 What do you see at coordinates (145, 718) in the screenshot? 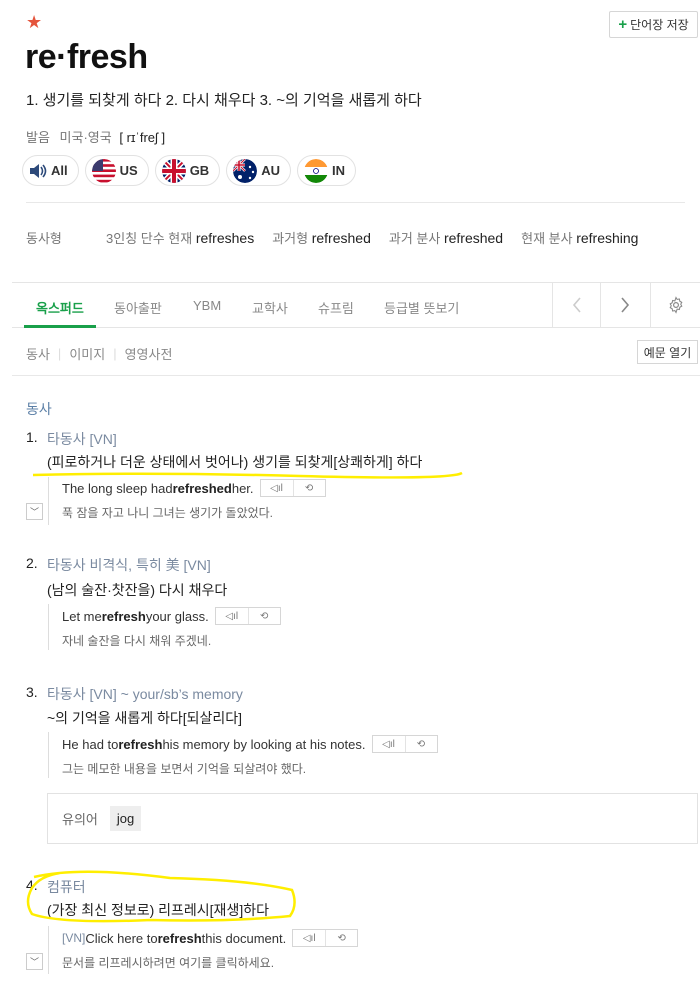
I see `sense-definition: ~의 기억을 새롭게 하다[되살리다]` at bounding box center [145, 718].